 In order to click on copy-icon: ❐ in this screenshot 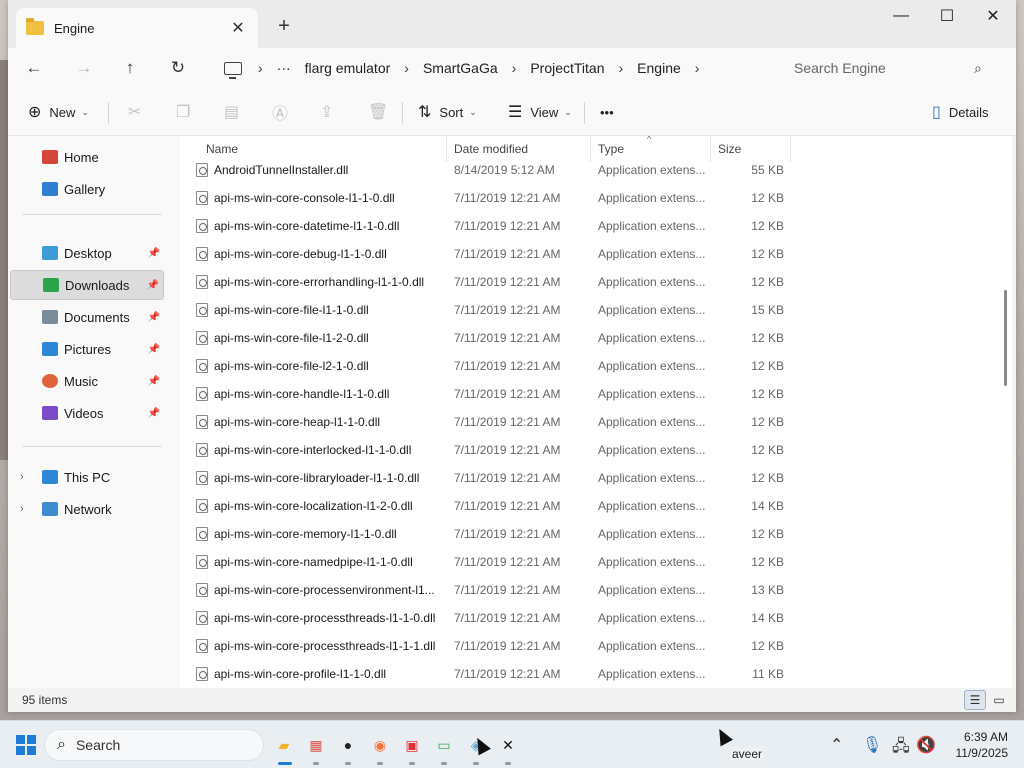, I will do `click(183, 112)`.